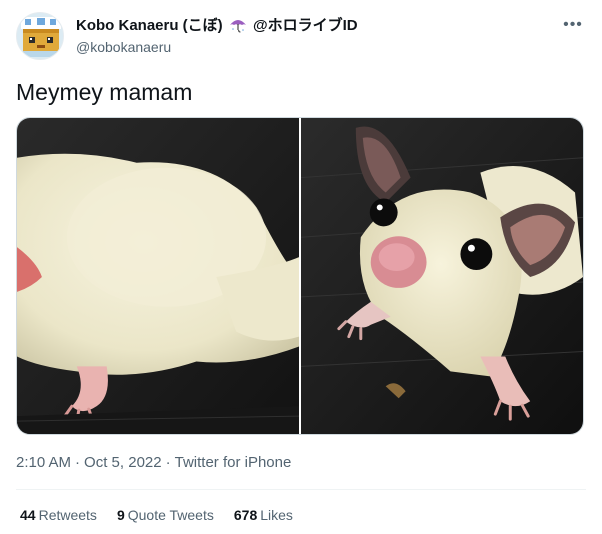 This screenshot has width=602, height=534. Describe the element at coordinates (28, 515) in the screenshot. I see `retweets-count: 44` at that location.